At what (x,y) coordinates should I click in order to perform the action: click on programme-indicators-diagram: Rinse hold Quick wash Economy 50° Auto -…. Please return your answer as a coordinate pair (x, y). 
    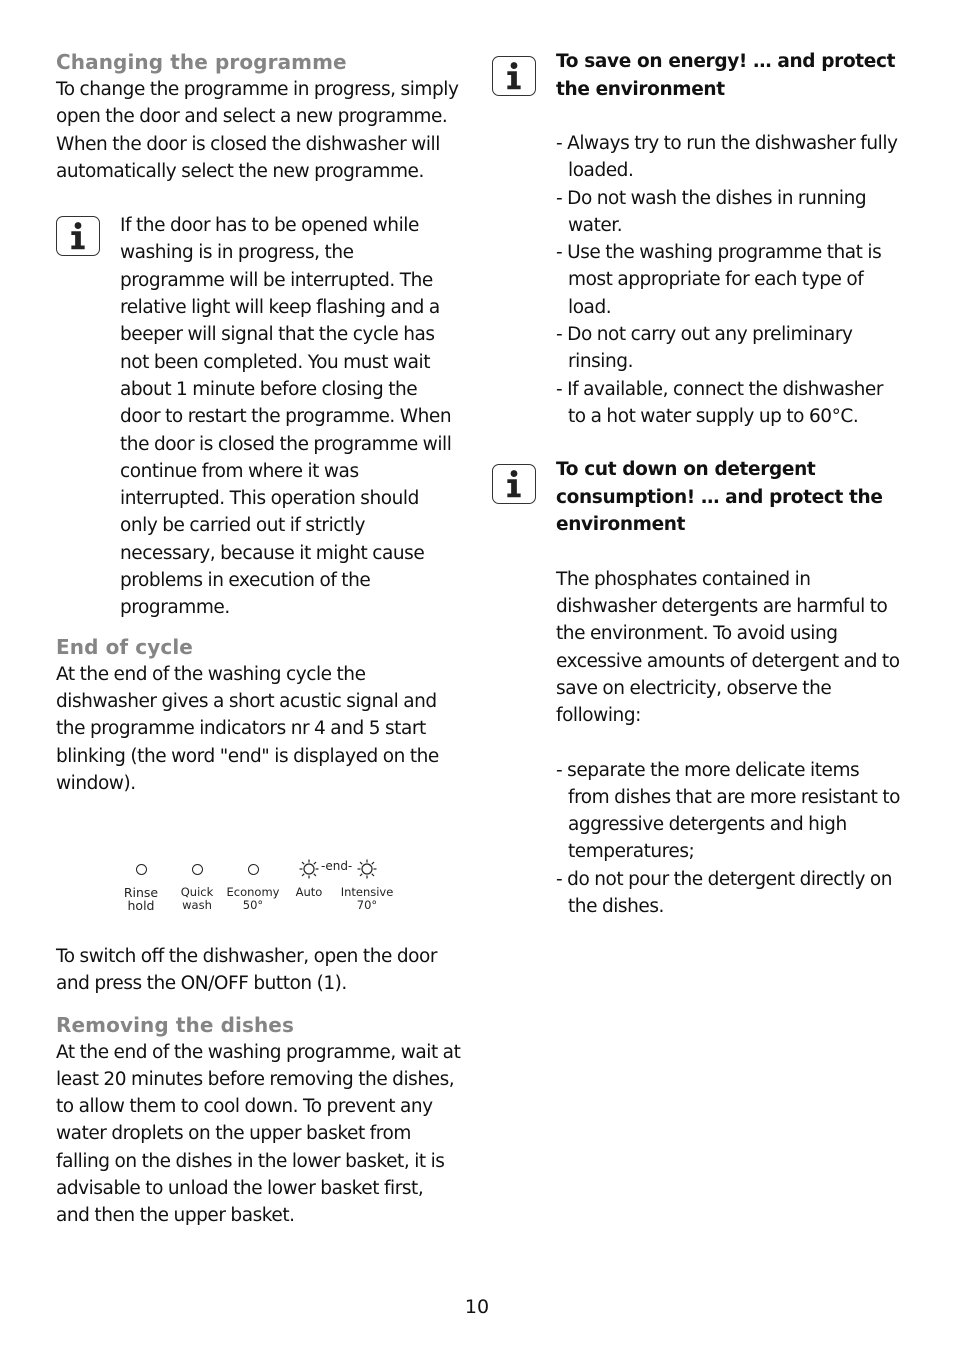
    Looking at the image, I should click on (262, 890).